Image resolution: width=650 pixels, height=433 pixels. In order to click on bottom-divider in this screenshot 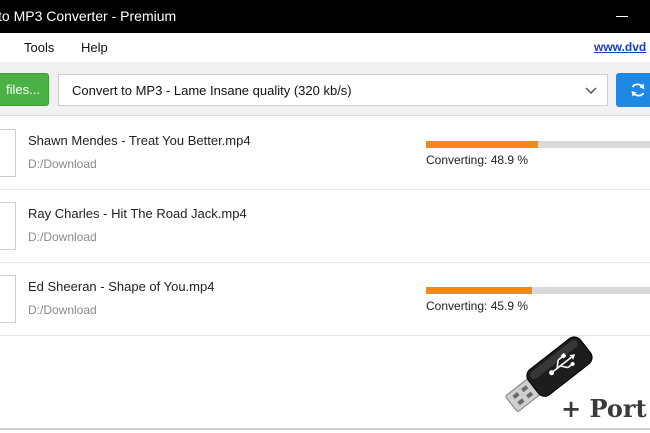, I will do `click(325, 429)`.